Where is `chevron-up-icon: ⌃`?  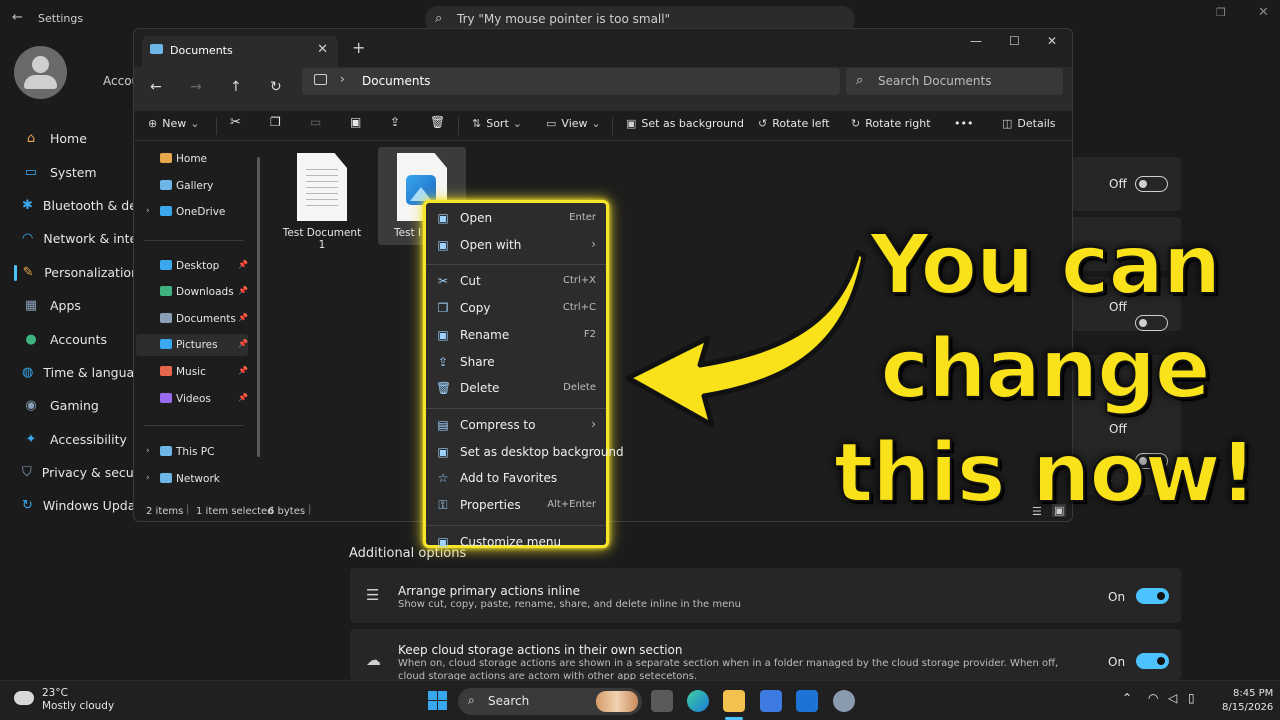 chevron-up-icon: ⌃ is located at coordinates (1127, 698).